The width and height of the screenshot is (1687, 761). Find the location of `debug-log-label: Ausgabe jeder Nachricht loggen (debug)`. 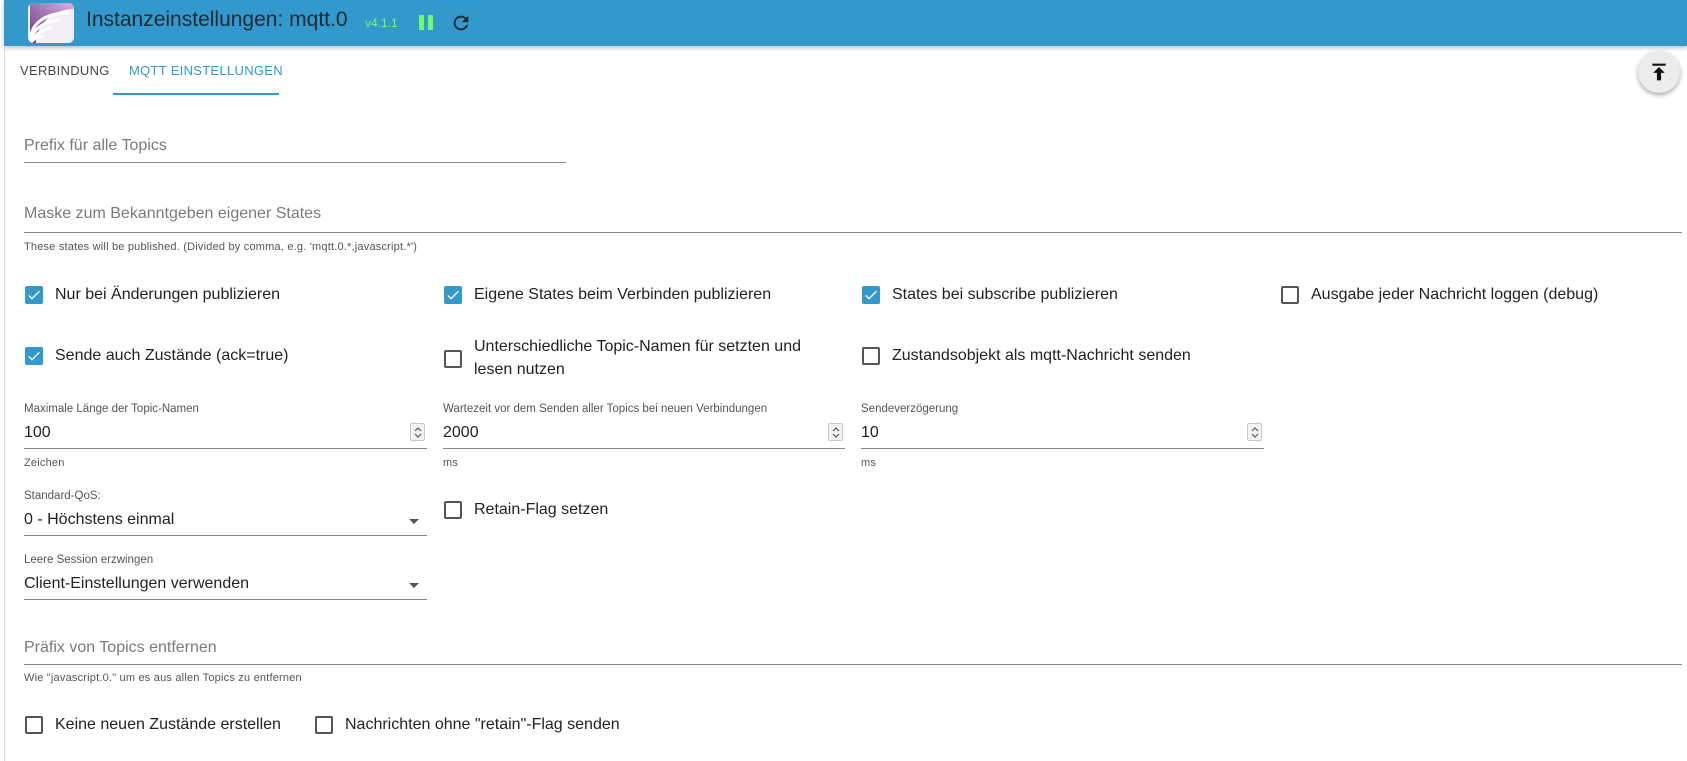

debug-log-label: Ausgabe jeder Nachricht loggen (debug) is located at coordinates (1455, 294).